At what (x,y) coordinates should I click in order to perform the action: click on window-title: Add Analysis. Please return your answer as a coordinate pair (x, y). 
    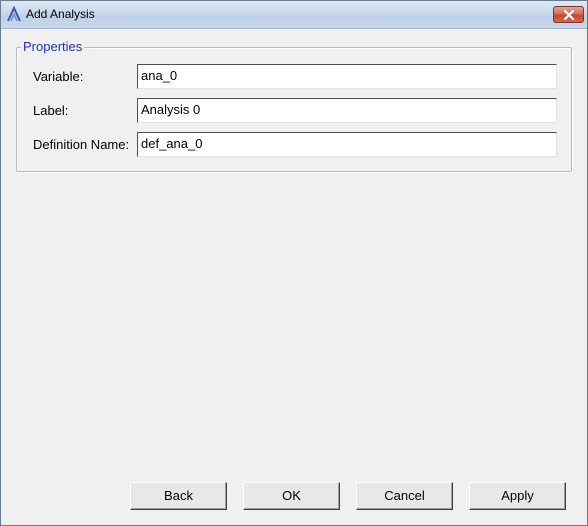
    Looking at the image, I should click on (60, 14).